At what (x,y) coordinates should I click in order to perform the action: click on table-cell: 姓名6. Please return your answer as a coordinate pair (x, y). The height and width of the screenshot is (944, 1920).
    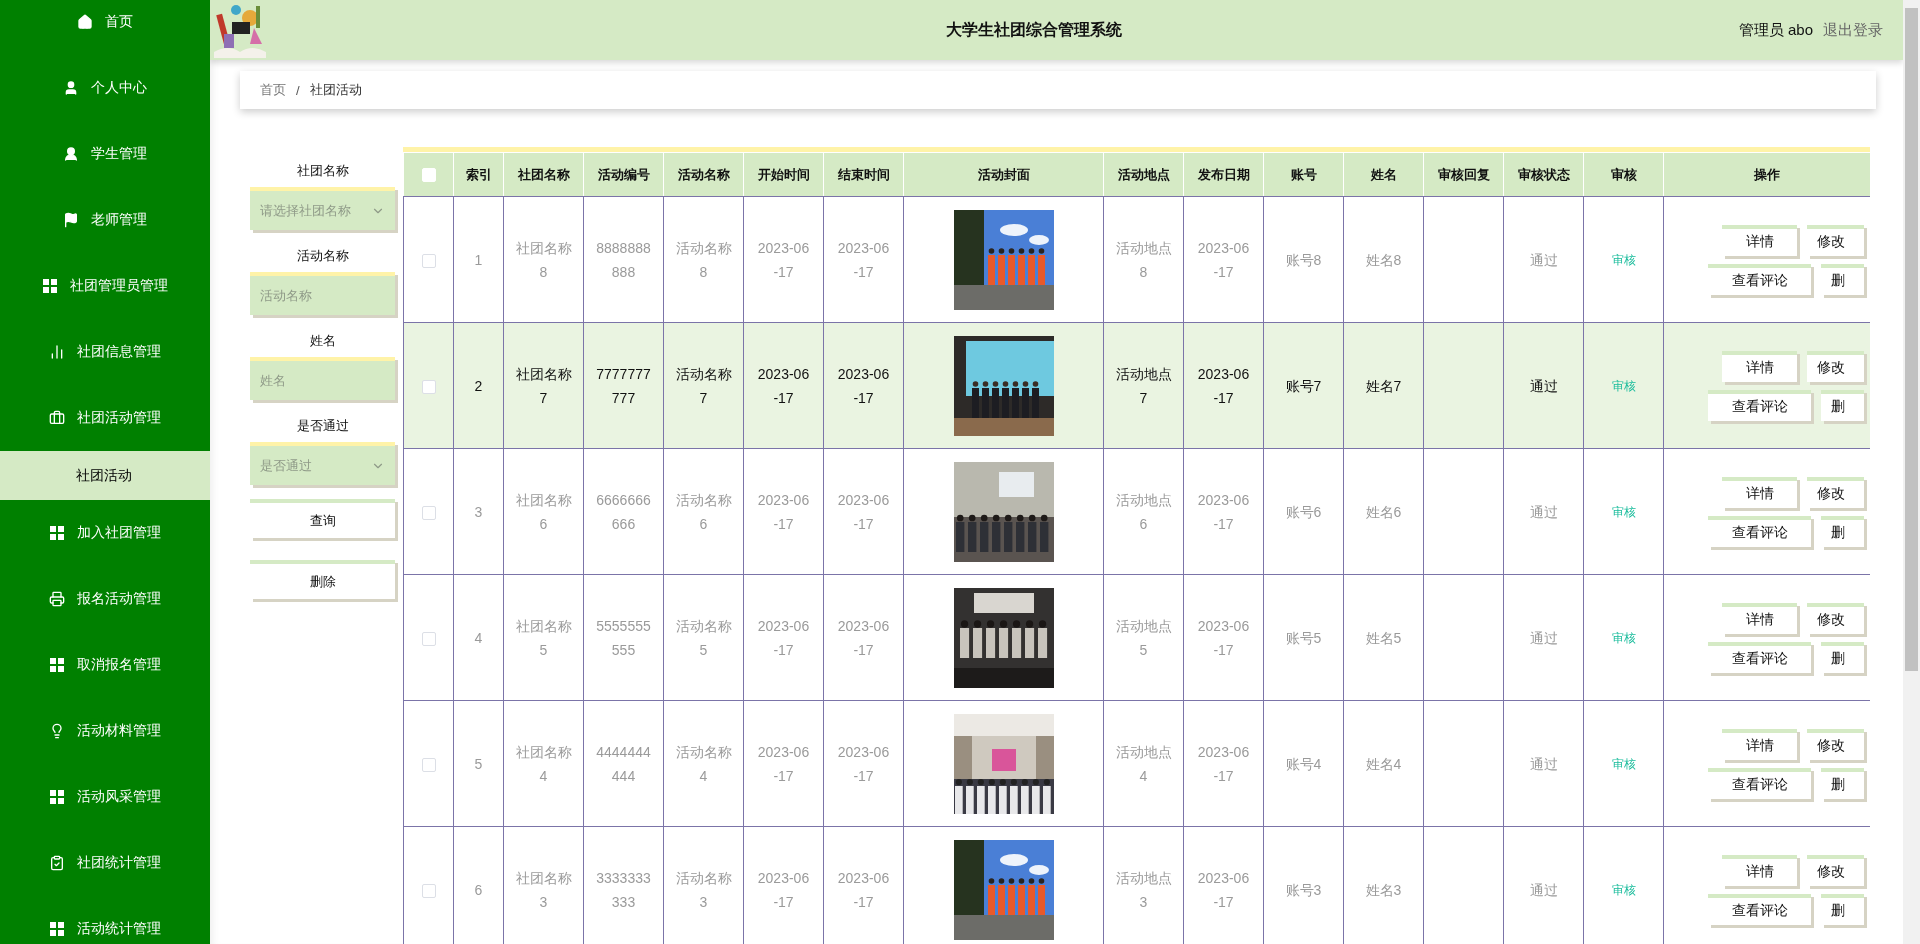
    Looking at the image, I should click on (1383, 511).